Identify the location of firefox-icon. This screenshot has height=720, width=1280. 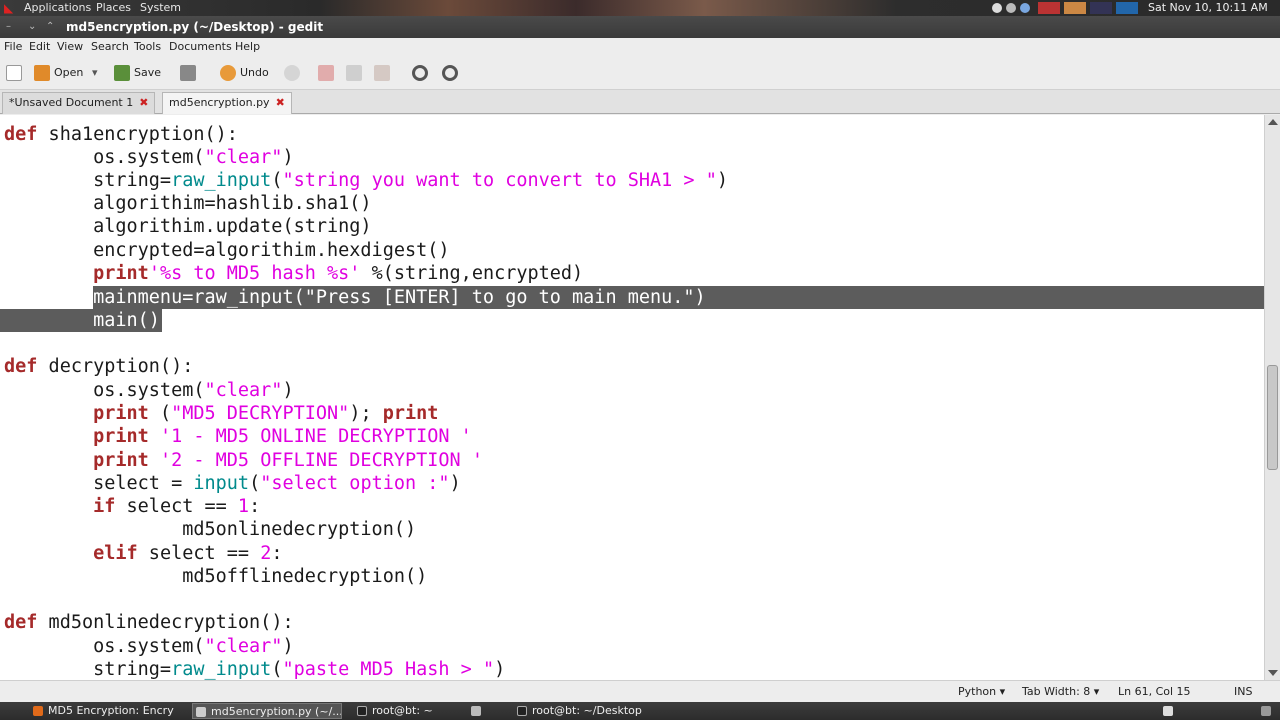
(38, 711).